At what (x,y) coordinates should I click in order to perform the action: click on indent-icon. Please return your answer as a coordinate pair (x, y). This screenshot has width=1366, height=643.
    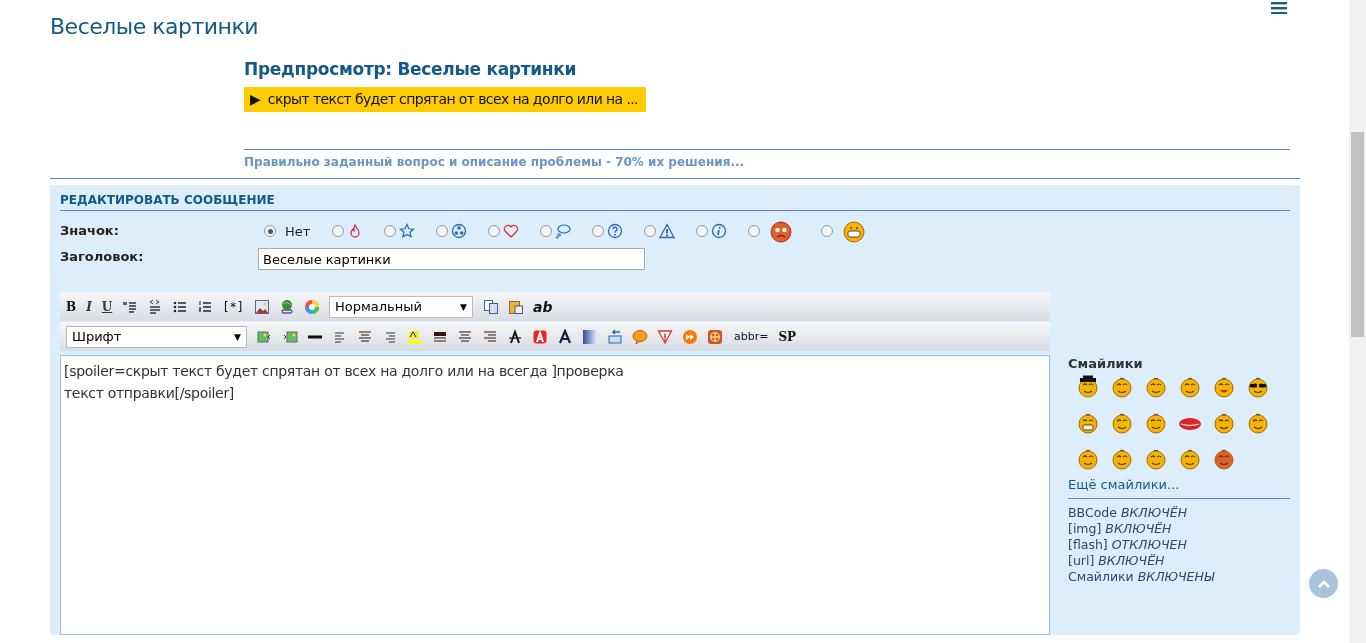
    Looking at the image, I should click on (490, 336).